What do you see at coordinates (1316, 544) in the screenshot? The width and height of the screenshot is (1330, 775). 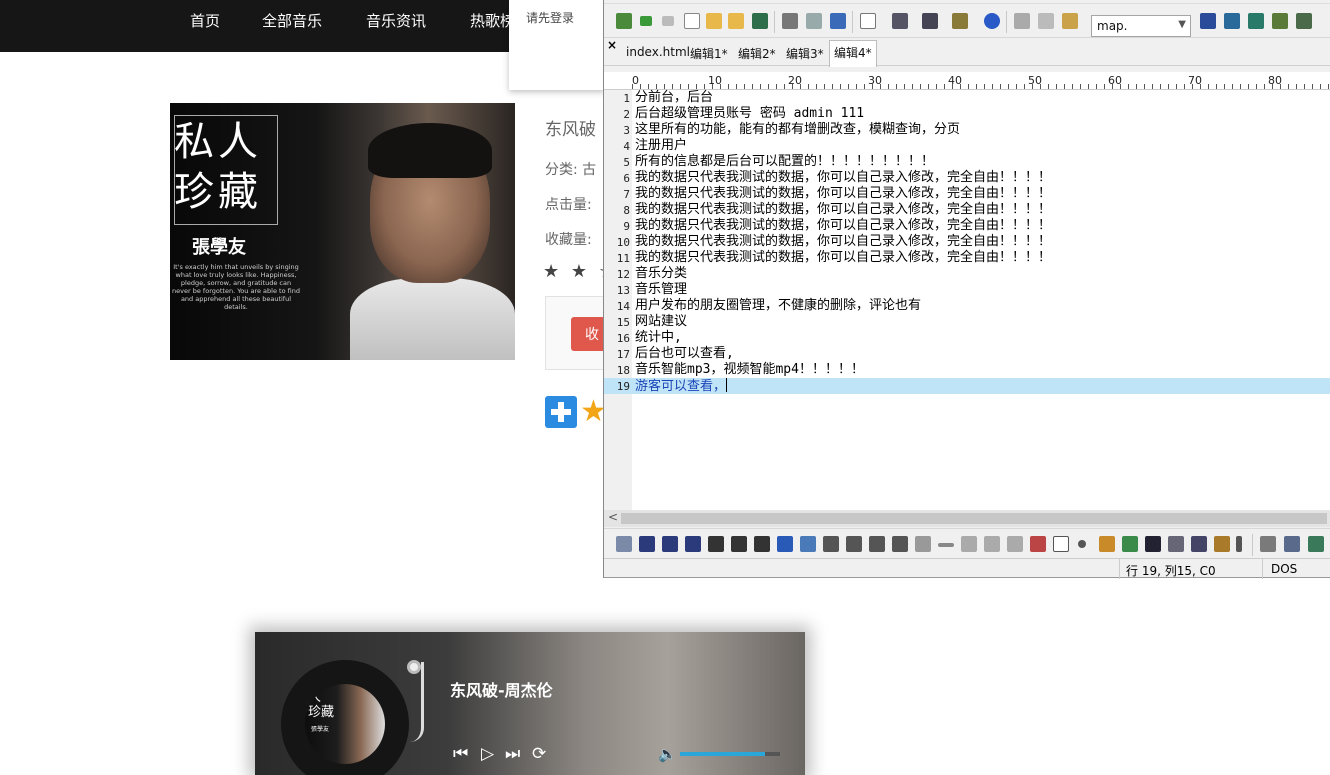 I see `validate-icon` at bounding box center [1316, 544].